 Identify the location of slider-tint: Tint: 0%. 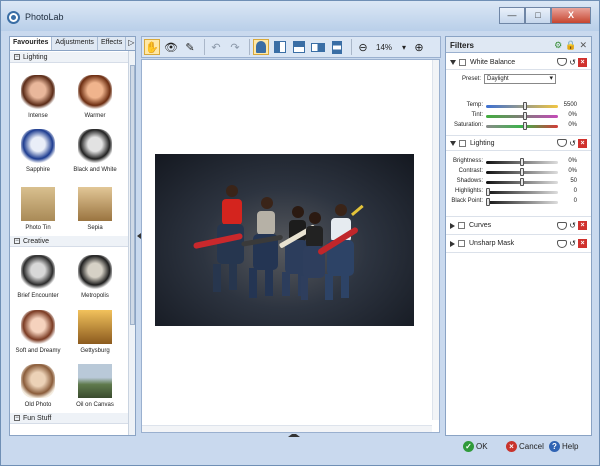
(518, 116).